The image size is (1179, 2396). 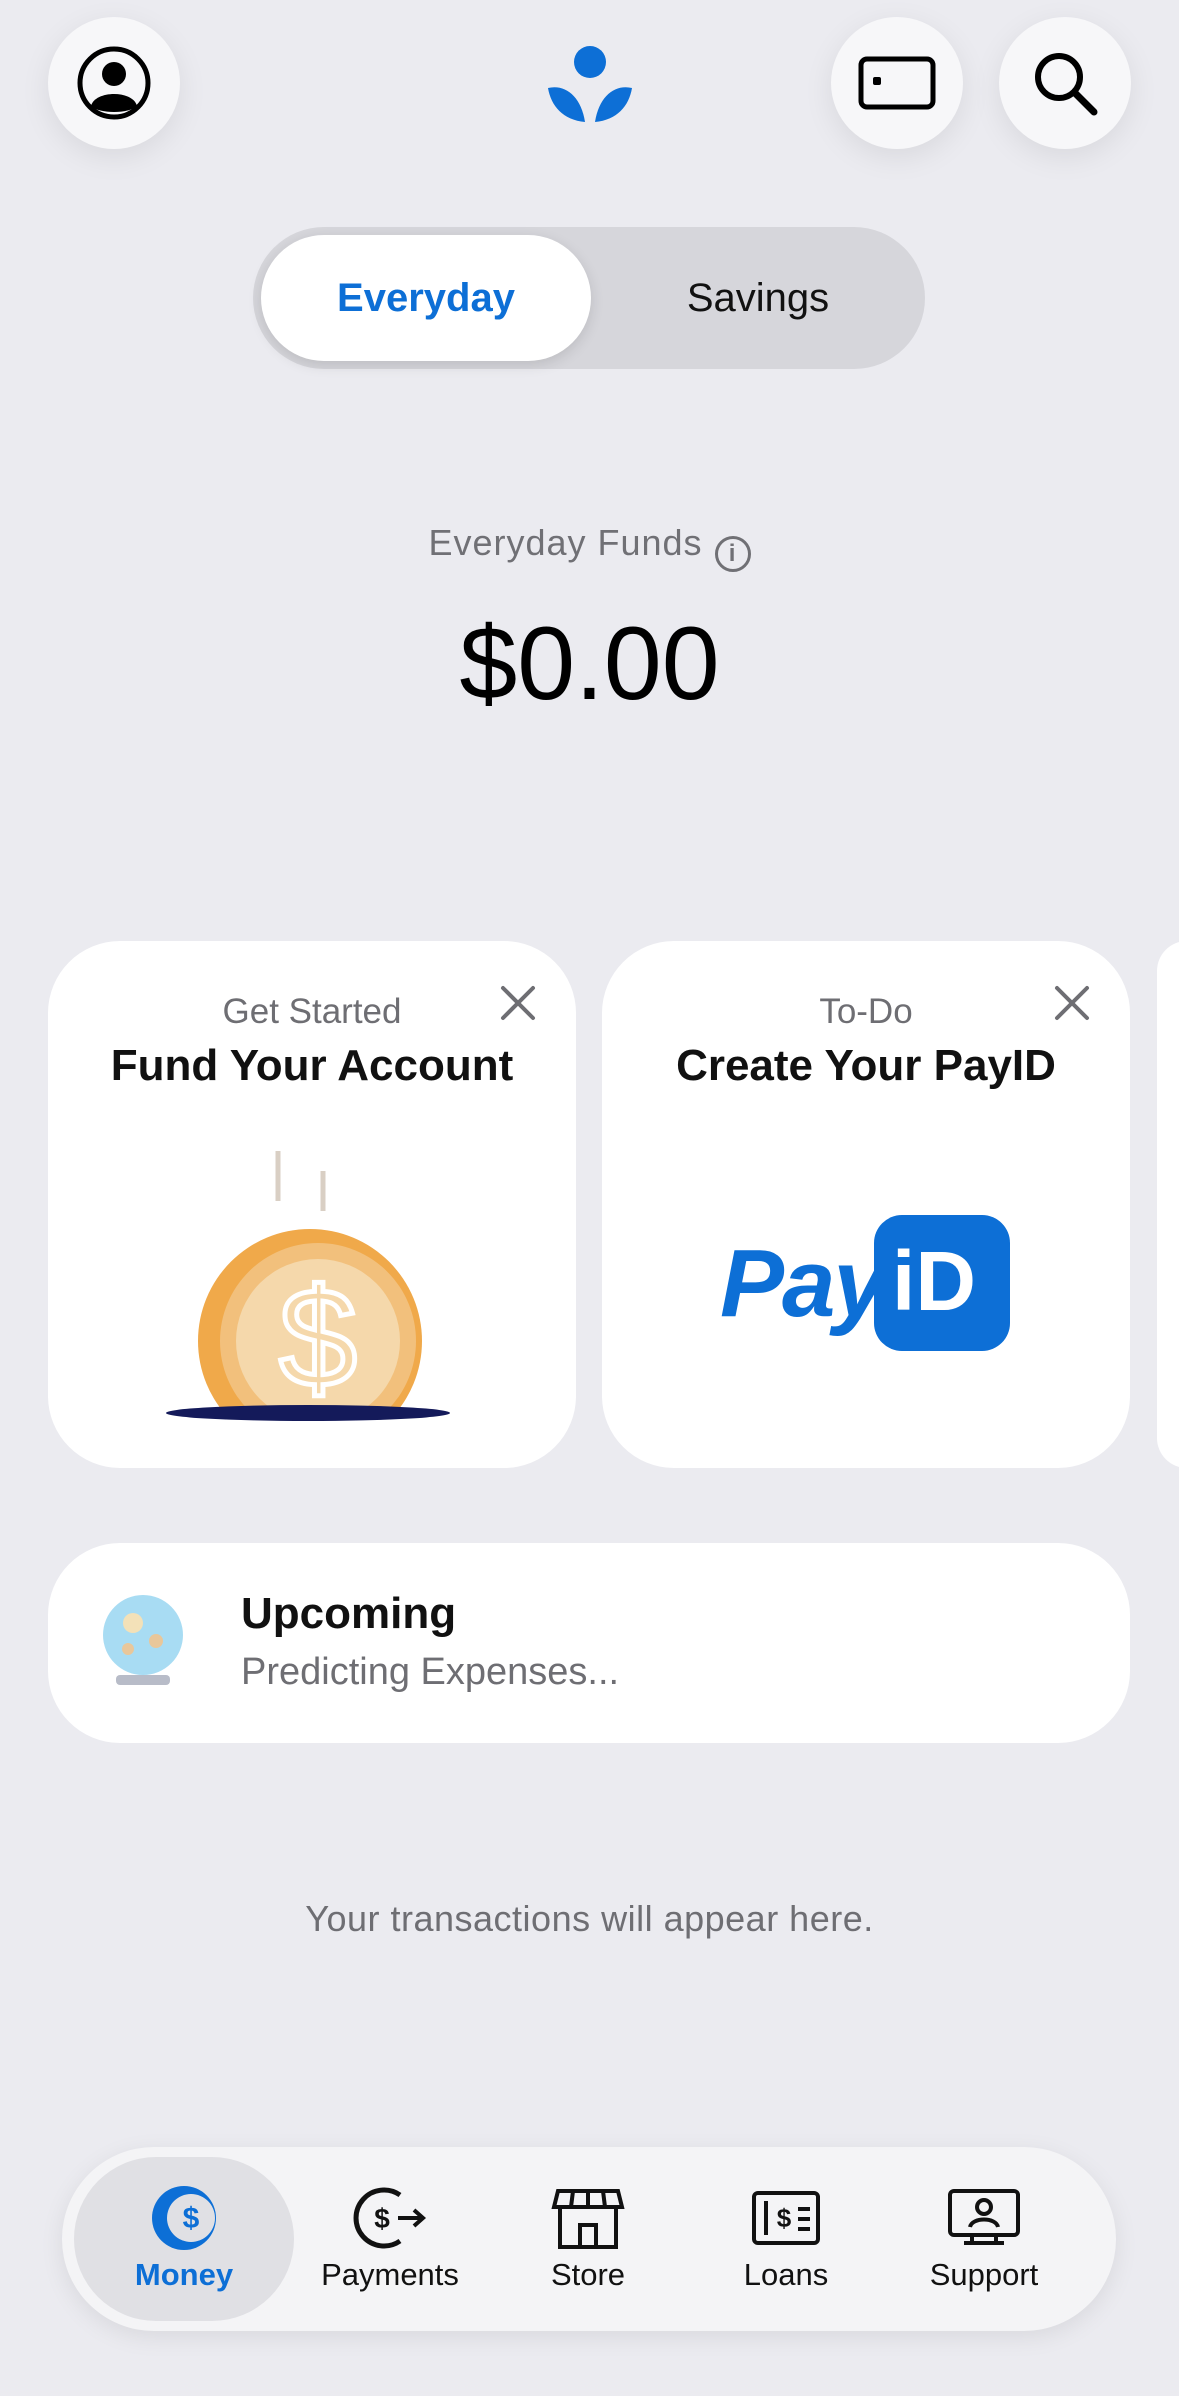 What do you see at coordinates (565, 542) in the screenshot?
I see `funds-label: Everyday Funds` at bounding box center [565, 542].